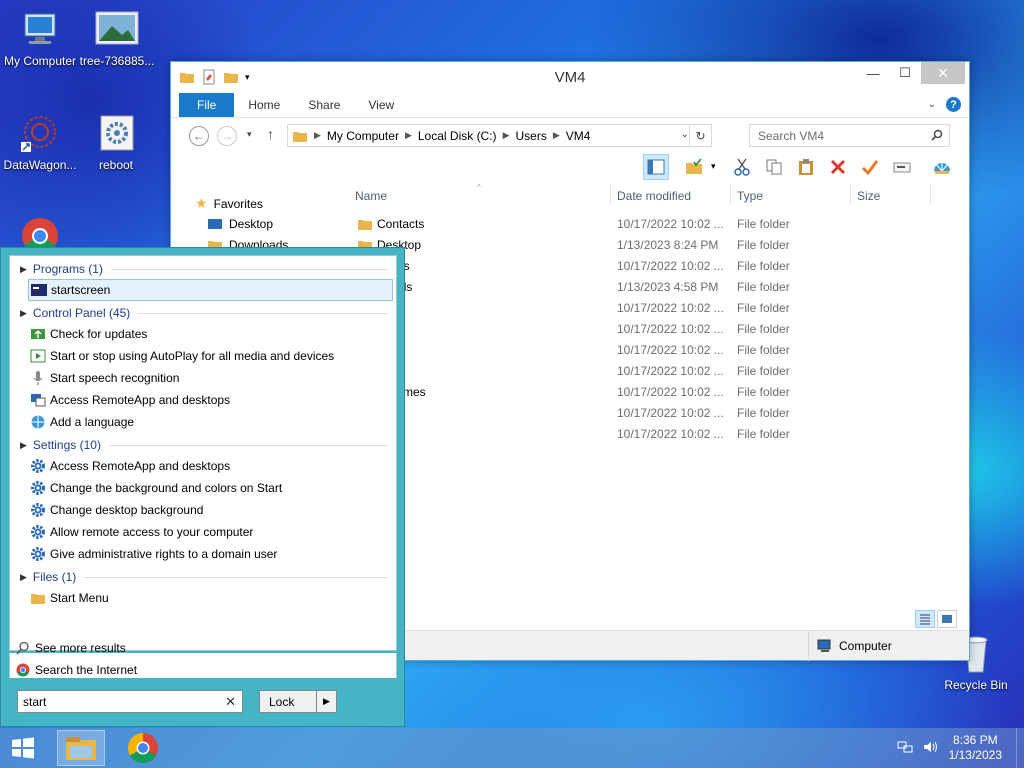 Image resolution: width=1024 pixels, height=768 pixels. What do you see at coordinates (975, 748) in the screenshot?
I see `clock: 8:36 PM 1/13/2023` at bounding box center [975, 748].